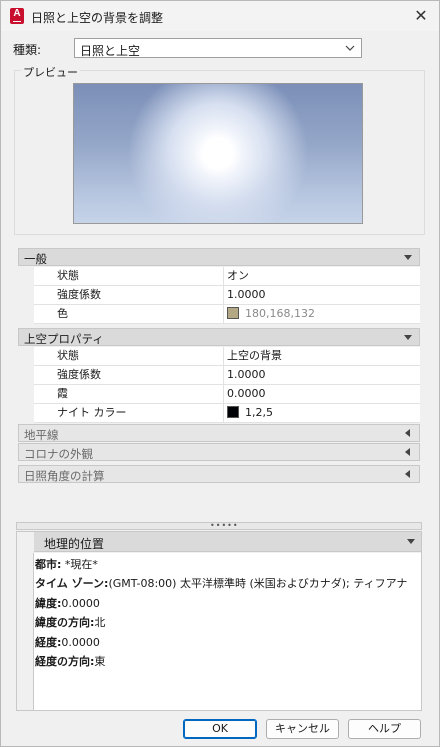 The height and width of the screenshot is (747, 440). What do you see at coordinates (220, 729) in the screenshot?
I see `ok-button: OK` at bounding box center [220, 729].